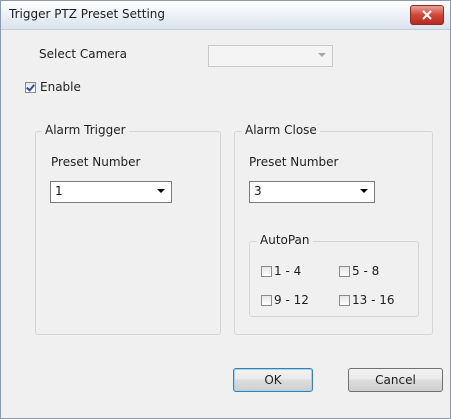 The width and height of the screenshot is (451, 419). I want to click on close-button, so click(427, 15).